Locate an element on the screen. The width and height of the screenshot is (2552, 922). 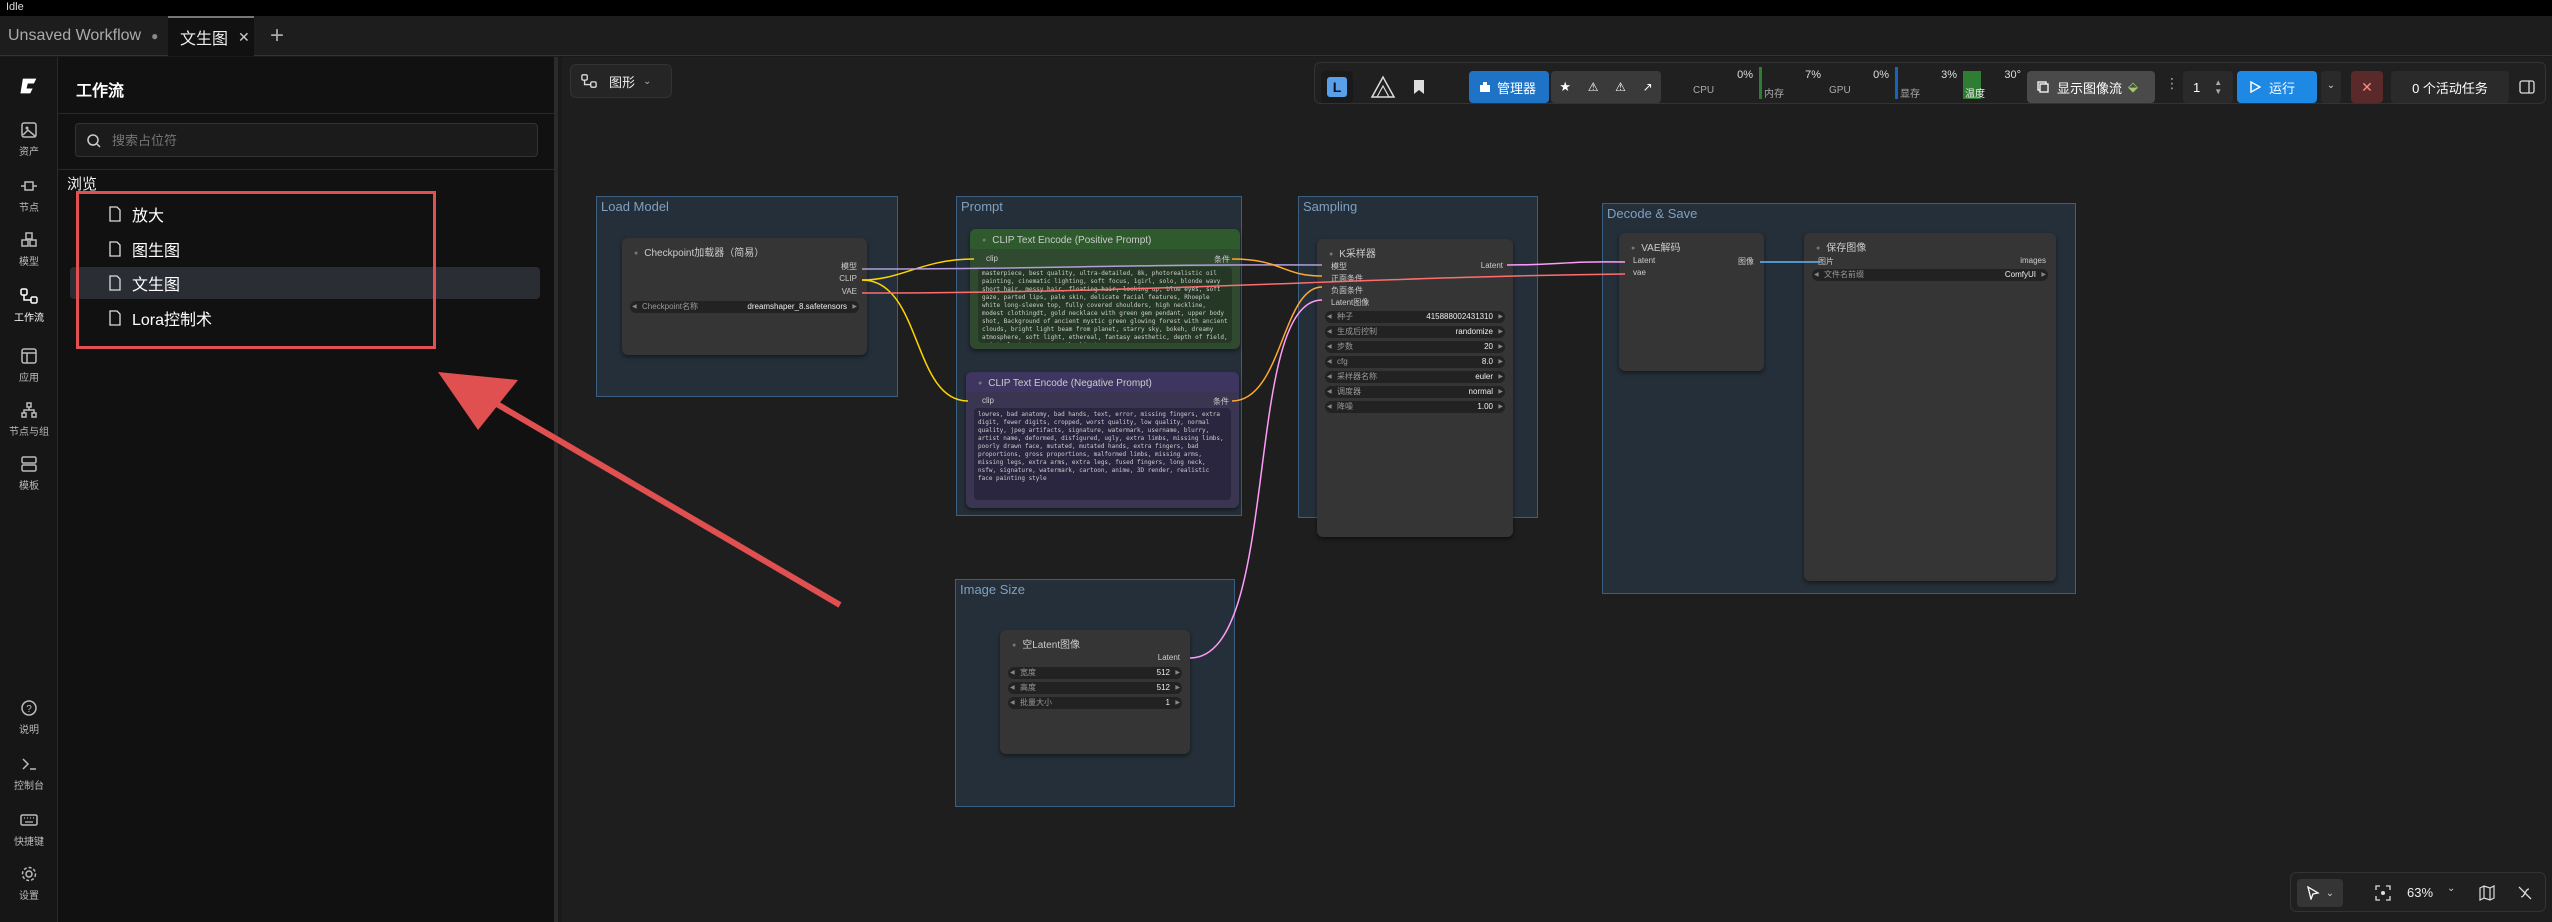
run-options-chevron-icon: ⌄ is located at coordinates (2331, 87).